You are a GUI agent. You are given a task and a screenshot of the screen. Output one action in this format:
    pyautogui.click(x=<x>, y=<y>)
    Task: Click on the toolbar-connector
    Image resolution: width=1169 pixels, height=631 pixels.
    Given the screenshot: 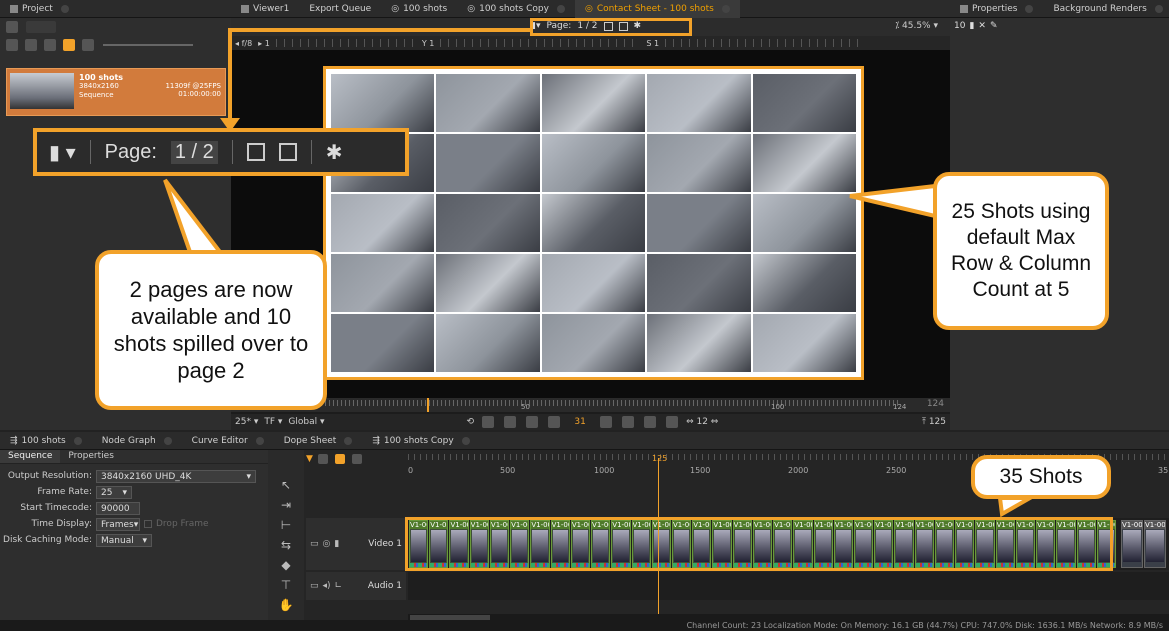 What is the action you would take?
    pyautogui.click(x=380, y=77)
    